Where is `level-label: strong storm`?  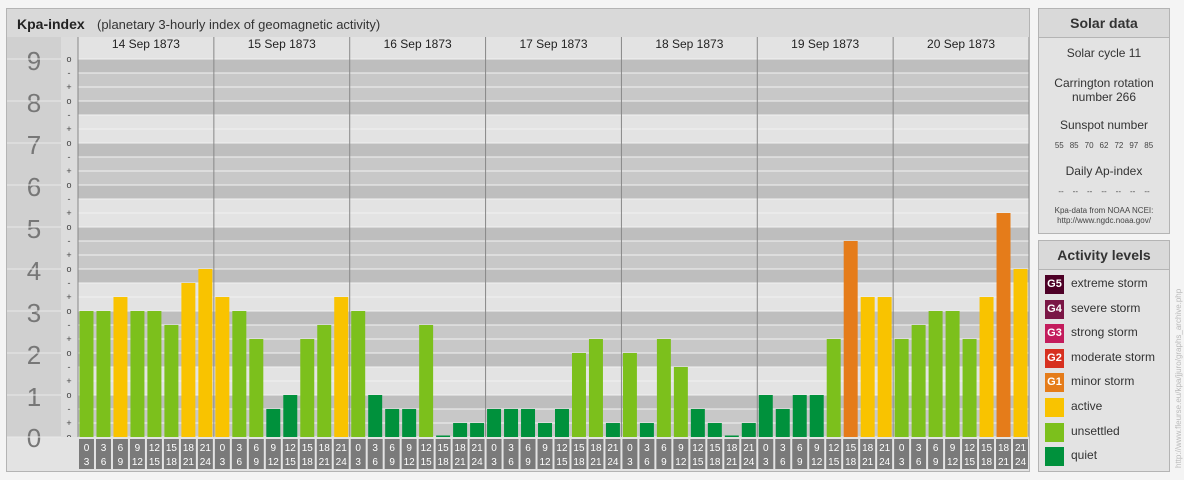 level-label: strong storm is located at coordinates (1104, 332).